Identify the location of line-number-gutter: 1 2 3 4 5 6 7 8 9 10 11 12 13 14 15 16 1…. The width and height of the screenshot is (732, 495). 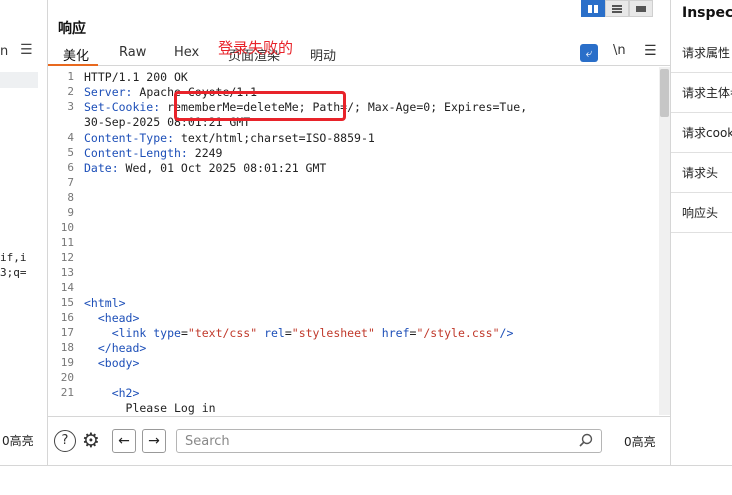
(63, 241).